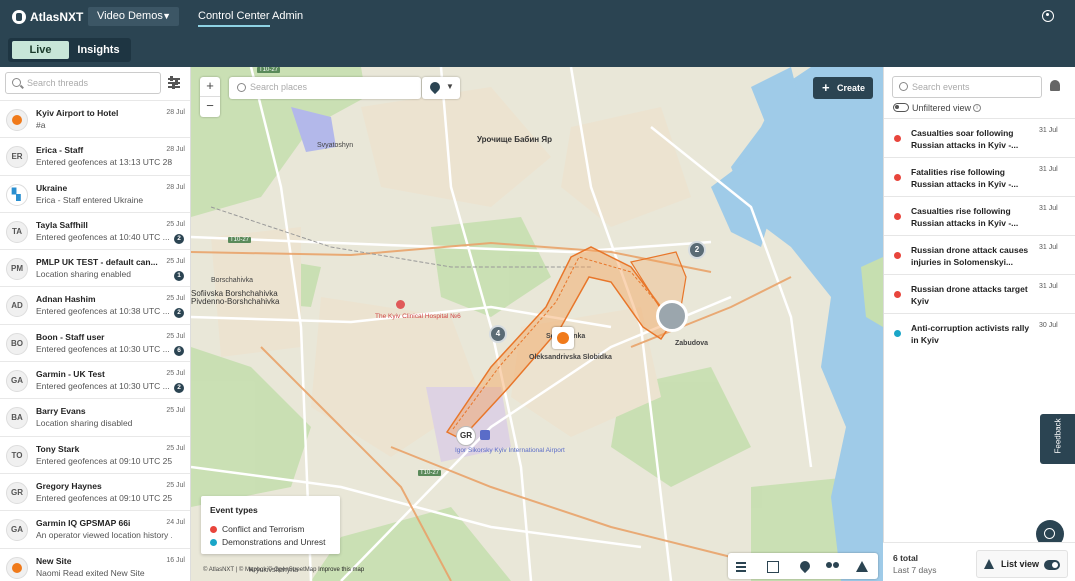 The height and width of the screenshot is (581, 1075). Describe the element at coordinates (210, 107) in the screenshot. I see `zoom-out-button: −` at that location.